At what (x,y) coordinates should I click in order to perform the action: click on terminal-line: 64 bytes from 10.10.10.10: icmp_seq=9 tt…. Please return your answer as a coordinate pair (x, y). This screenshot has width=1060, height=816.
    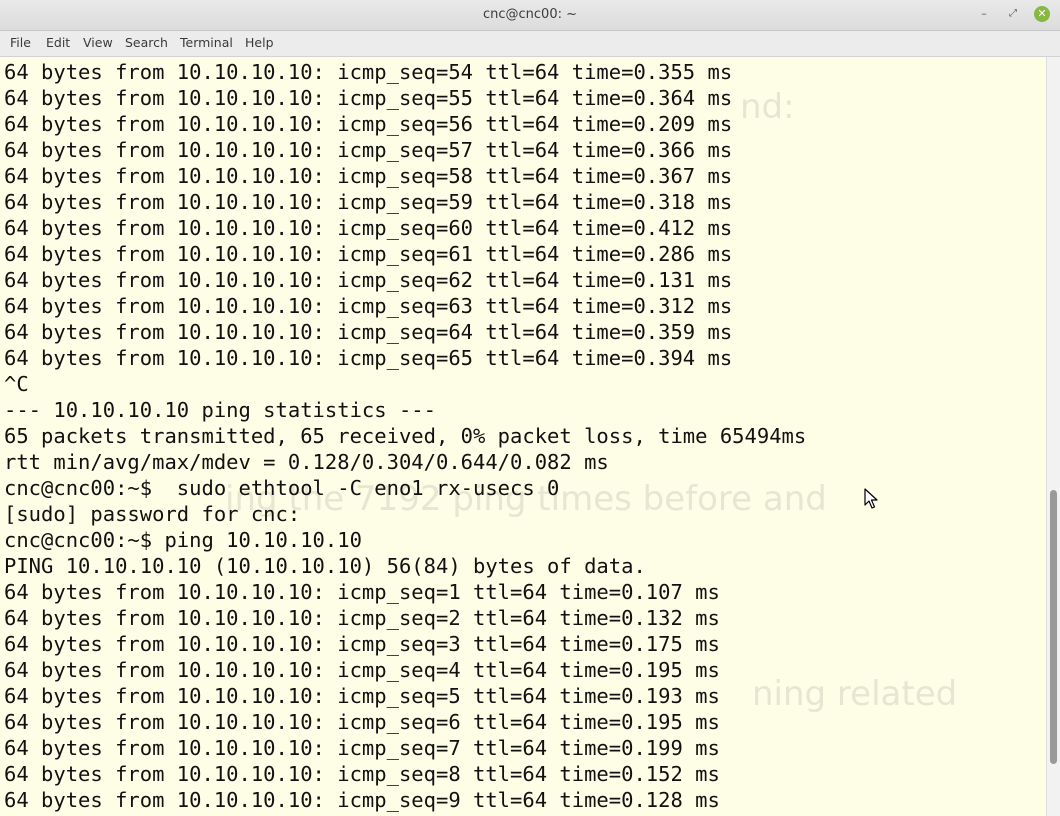
    Looking at the image, I should click on (362, 800).